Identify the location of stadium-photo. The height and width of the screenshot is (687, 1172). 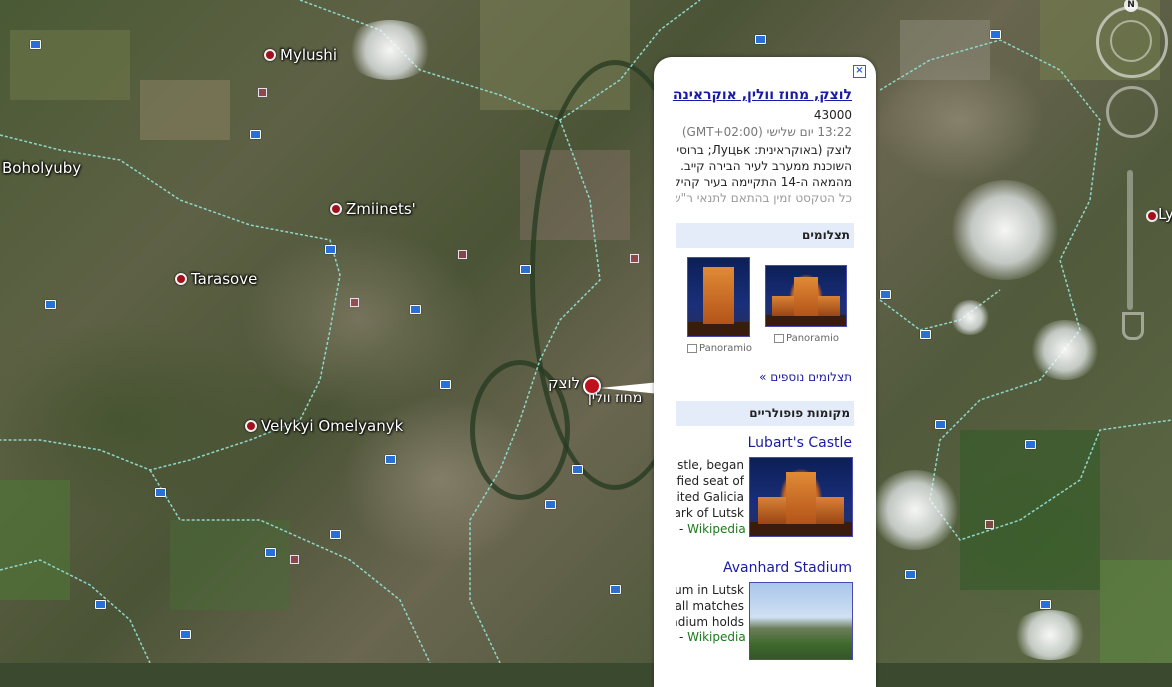
(801, 621).